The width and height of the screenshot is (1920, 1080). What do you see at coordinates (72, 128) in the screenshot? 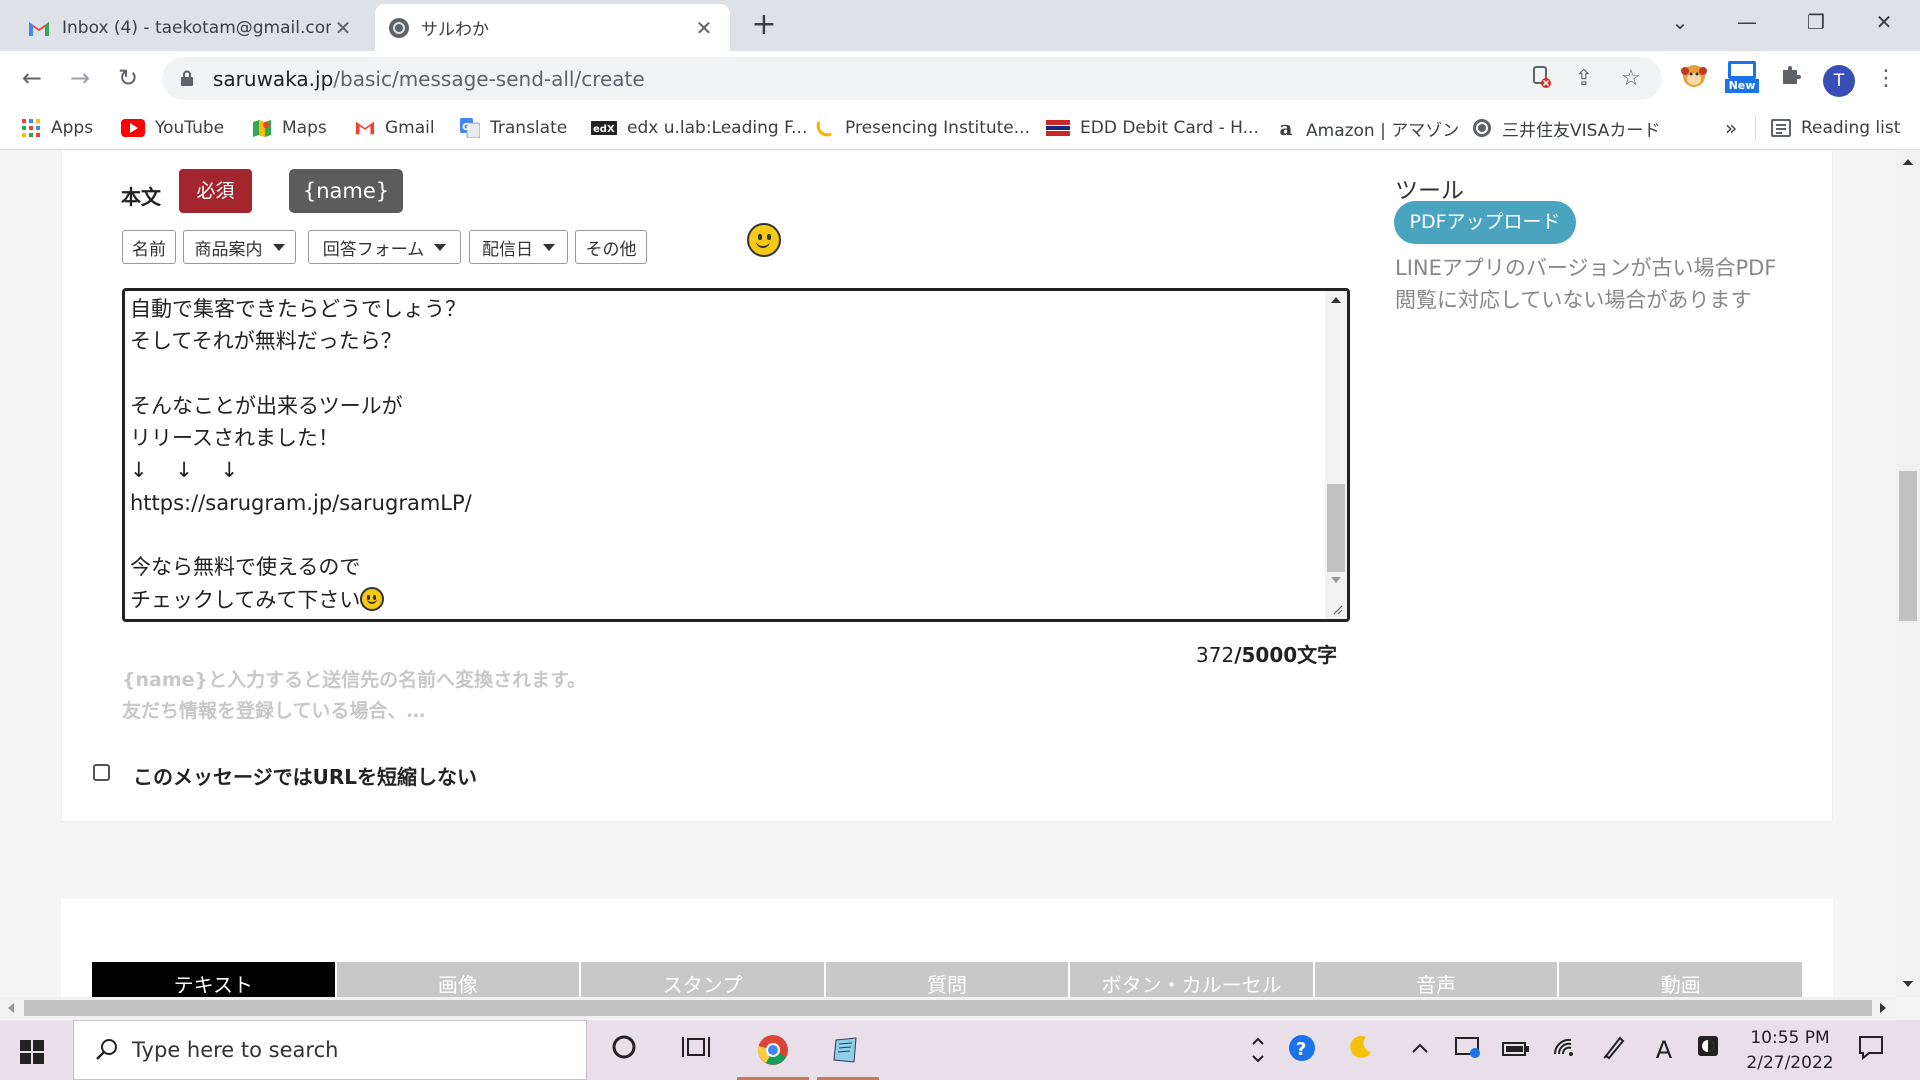
I see `bookmark-label: Apps` at bounding box center [72, 128].